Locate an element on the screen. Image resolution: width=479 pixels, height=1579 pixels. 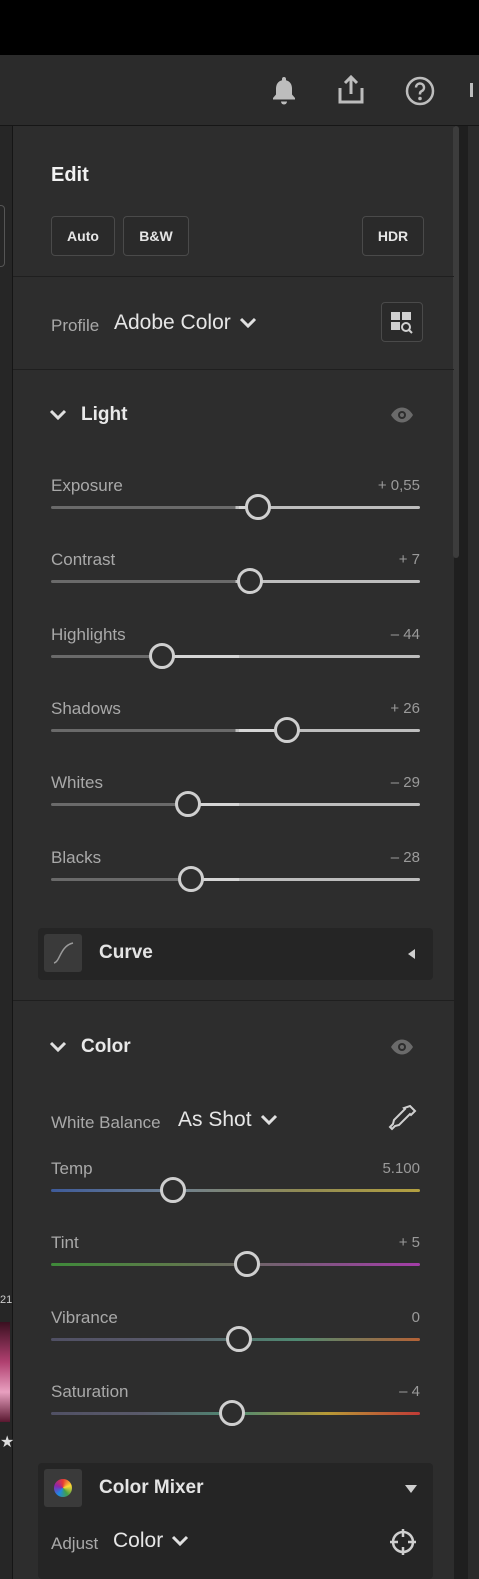
highlights-value: – 44 is located at coordinates (370, 634).